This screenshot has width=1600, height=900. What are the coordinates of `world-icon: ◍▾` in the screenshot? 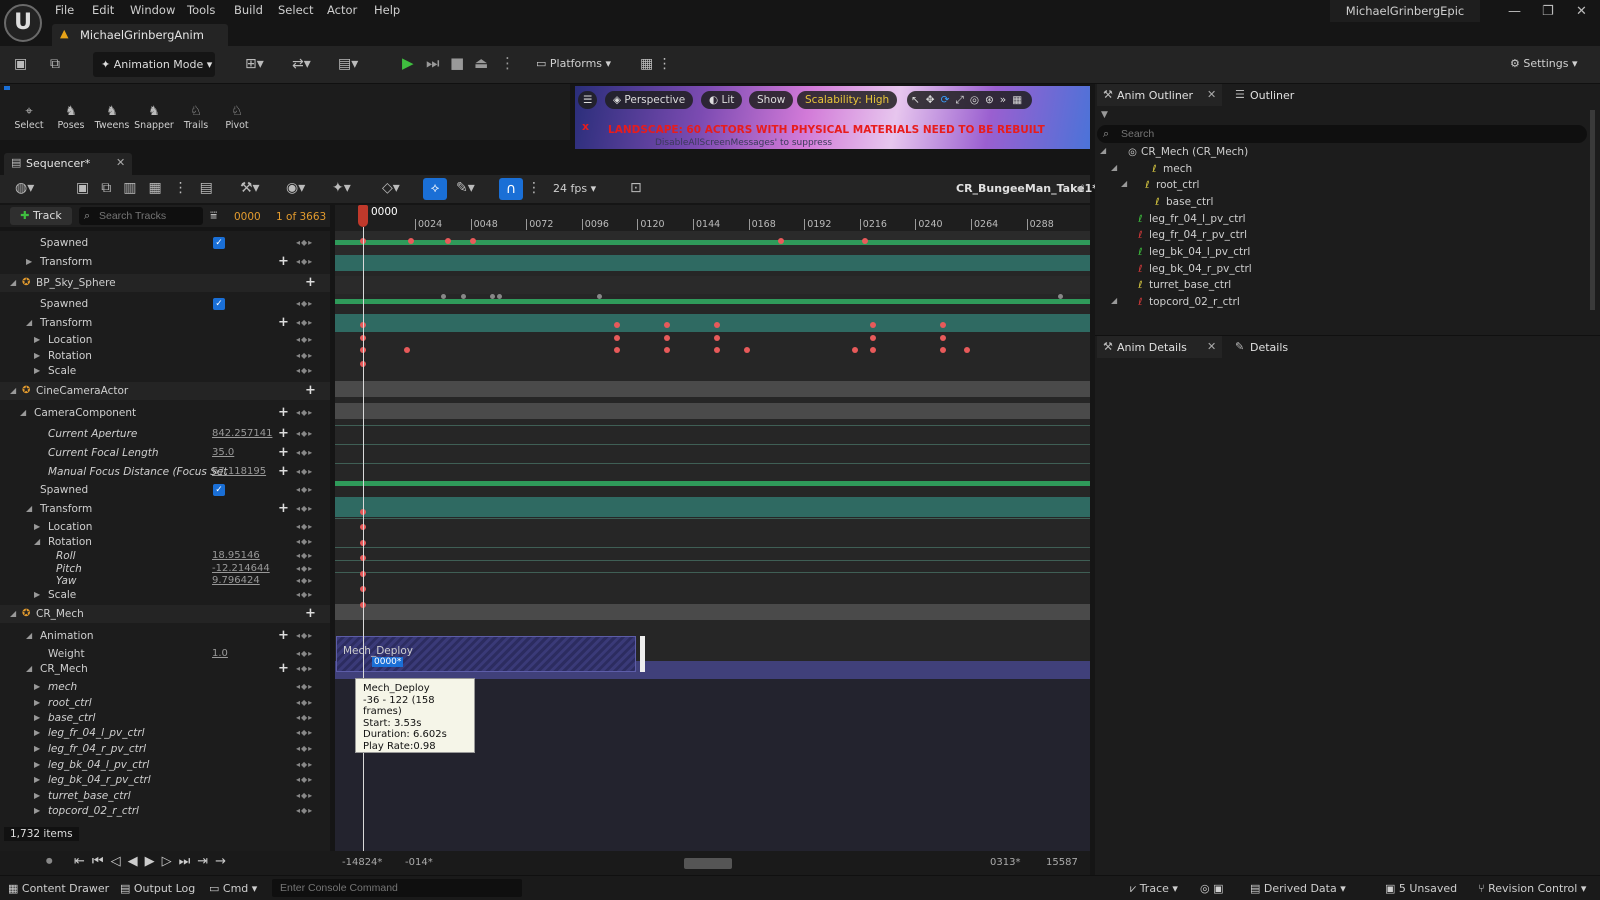 It's located at (24, 188).